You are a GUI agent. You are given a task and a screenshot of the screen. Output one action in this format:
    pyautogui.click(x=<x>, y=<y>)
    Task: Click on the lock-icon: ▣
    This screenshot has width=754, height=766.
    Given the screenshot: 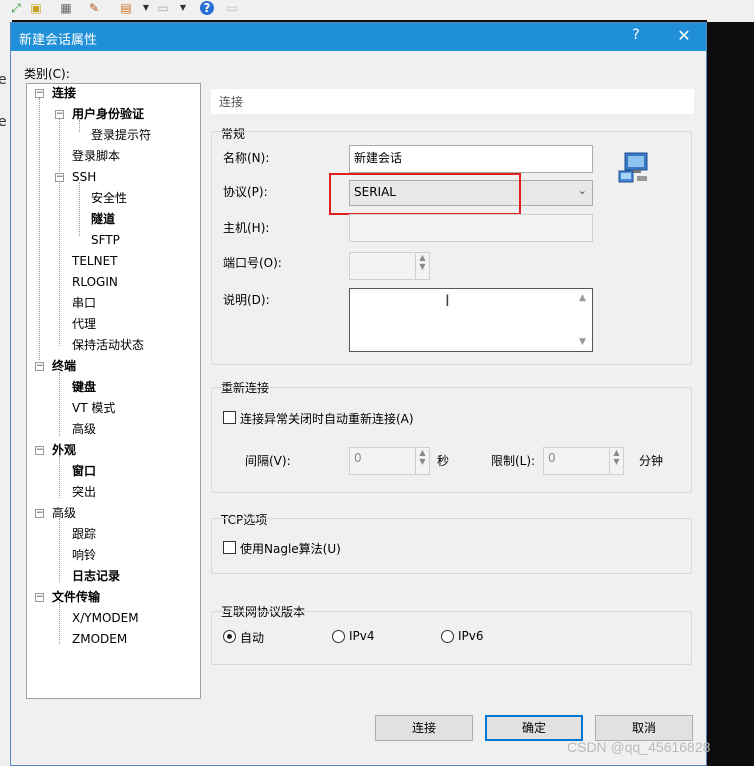 What is the action you would take?
    pyautogui.click(x=36, y=8)
    